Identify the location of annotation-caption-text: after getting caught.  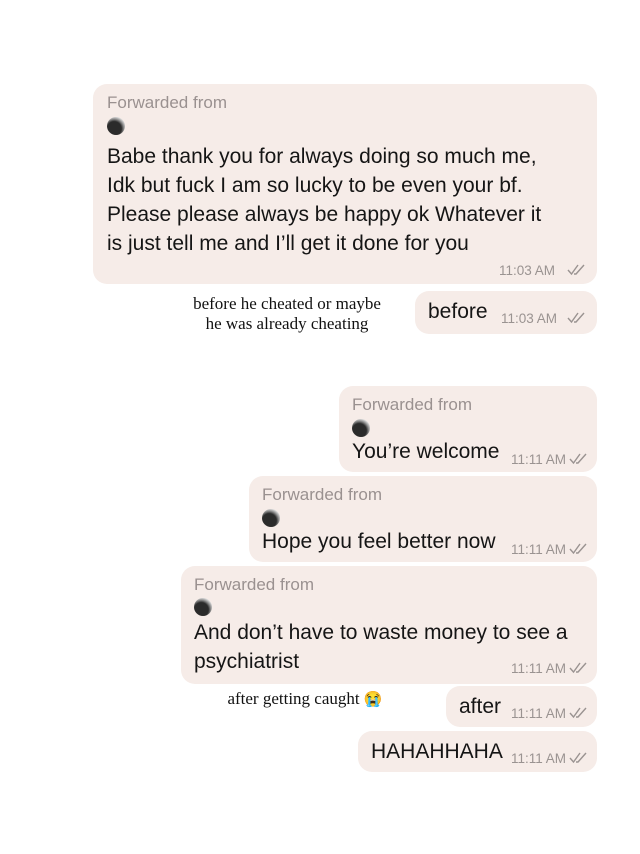
(293, 698).